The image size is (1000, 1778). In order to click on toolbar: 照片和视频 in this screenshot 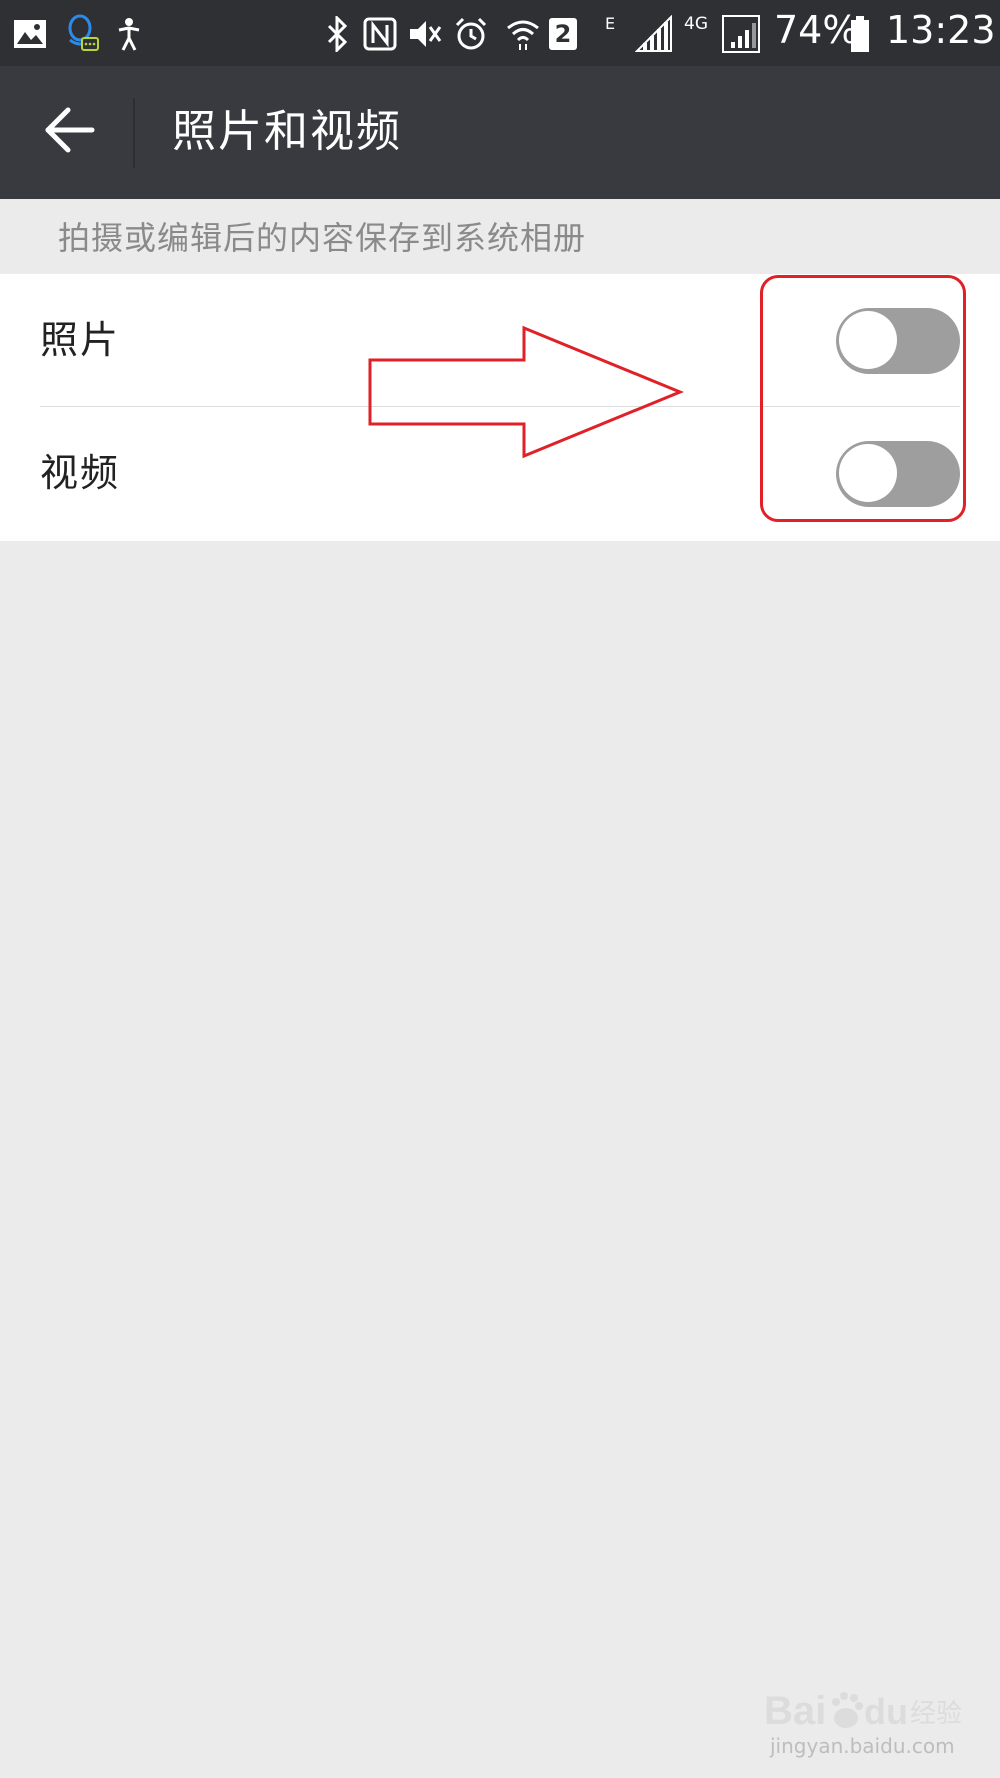, I will do `click(500, 132)`.